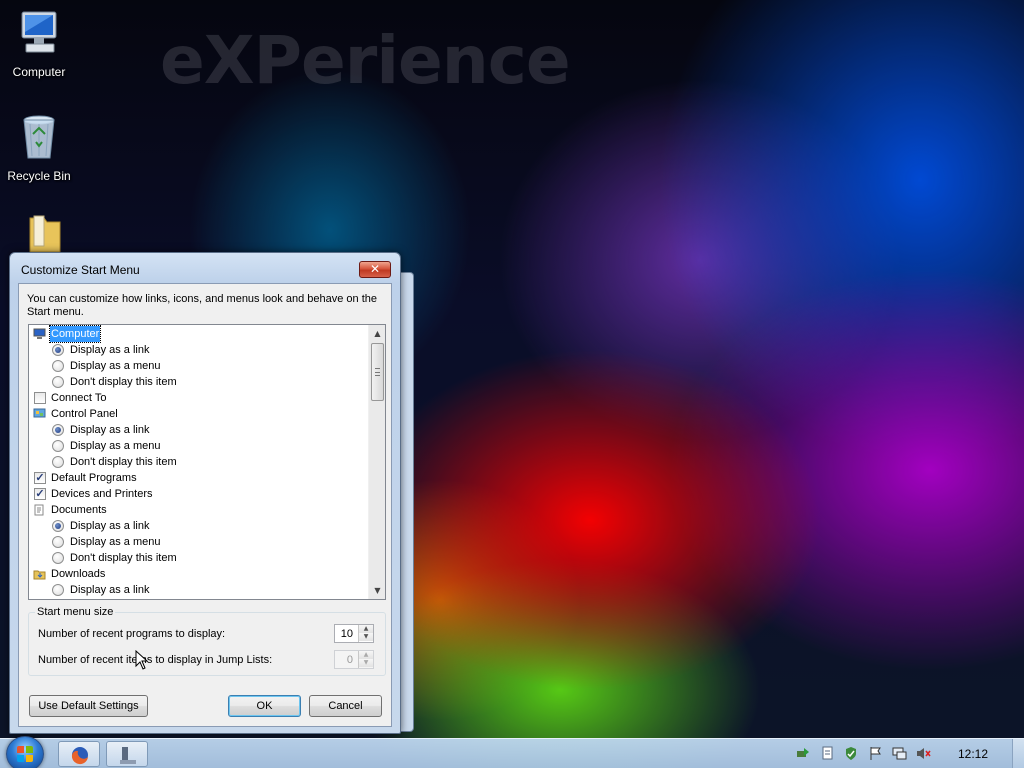  What do you see at coordinates (827, 753) in the screenshot?
I see `document-icon` at bounding box center [827, 753].